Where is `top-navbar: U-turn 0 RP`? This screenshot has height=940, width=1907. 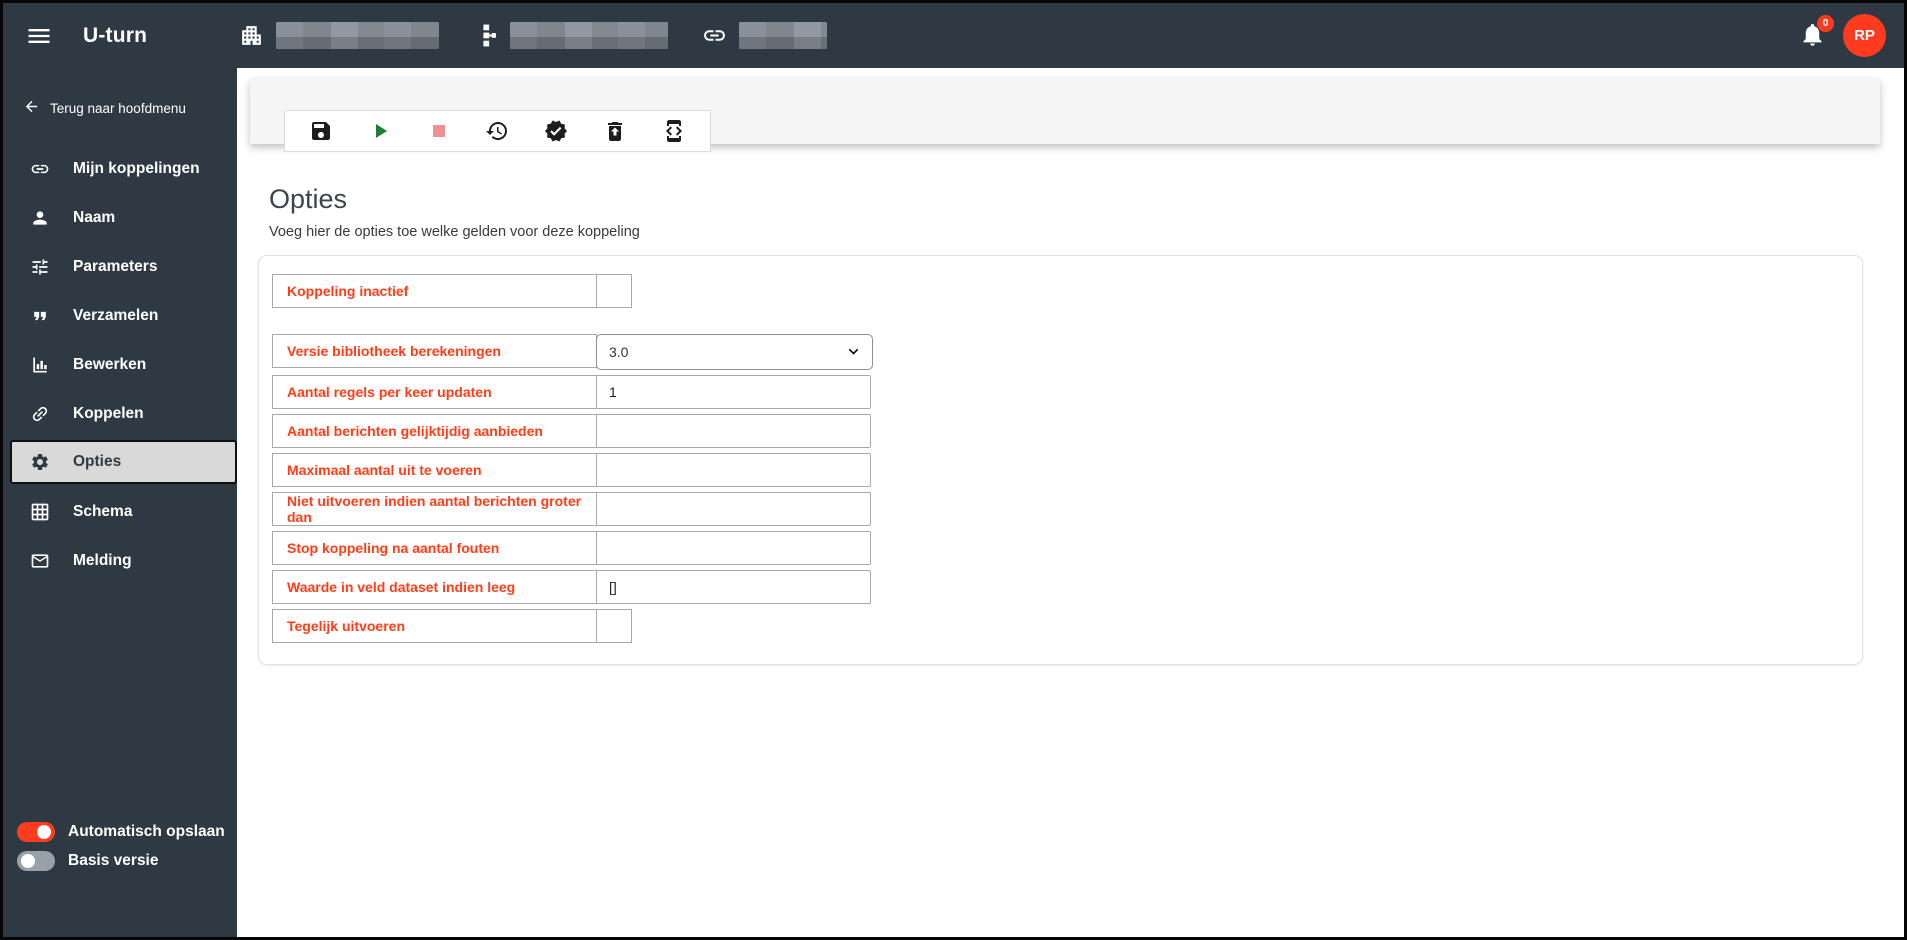
top-navbar: U-turn 0 RP is located at coordinates (953, 35).